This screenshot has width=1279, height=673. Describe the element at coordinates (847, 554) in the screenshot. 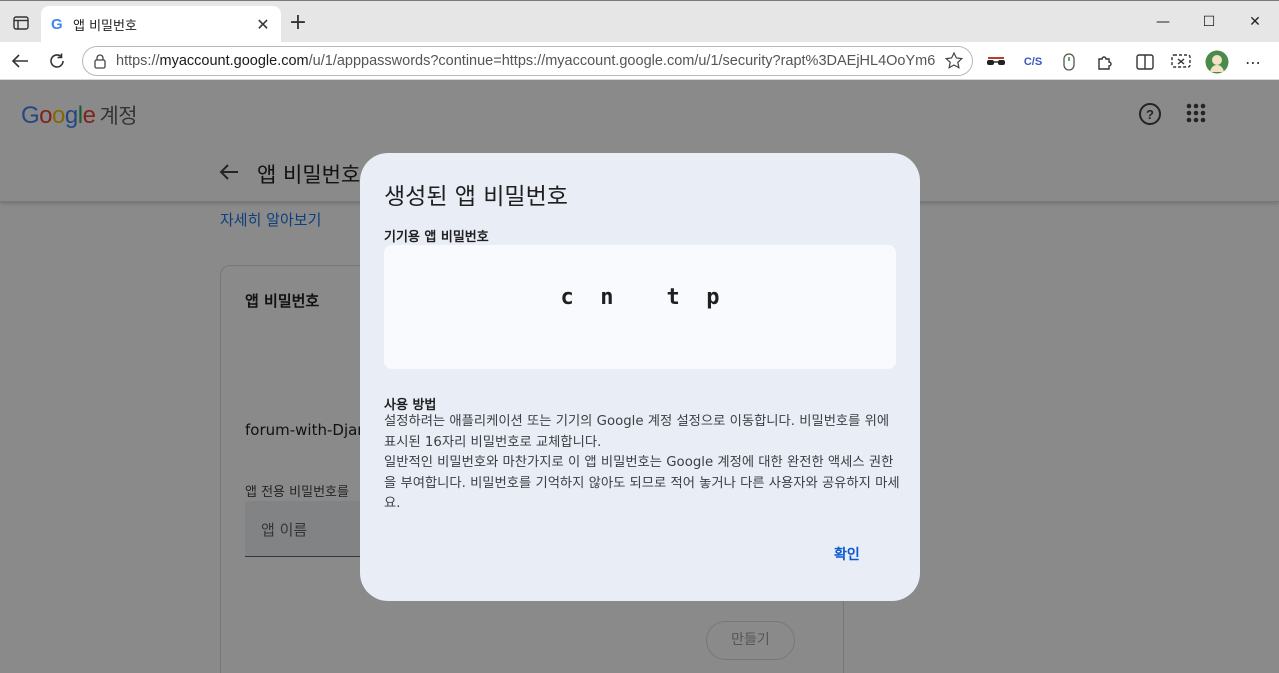

I see `confirm-button: 확인` at that location.